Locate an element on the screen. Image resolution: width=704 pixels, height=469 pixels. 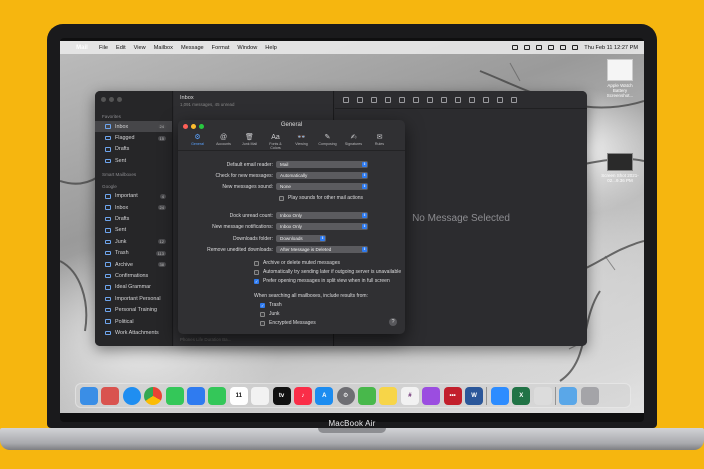
archive-icon is located at coordinates (374, 99).